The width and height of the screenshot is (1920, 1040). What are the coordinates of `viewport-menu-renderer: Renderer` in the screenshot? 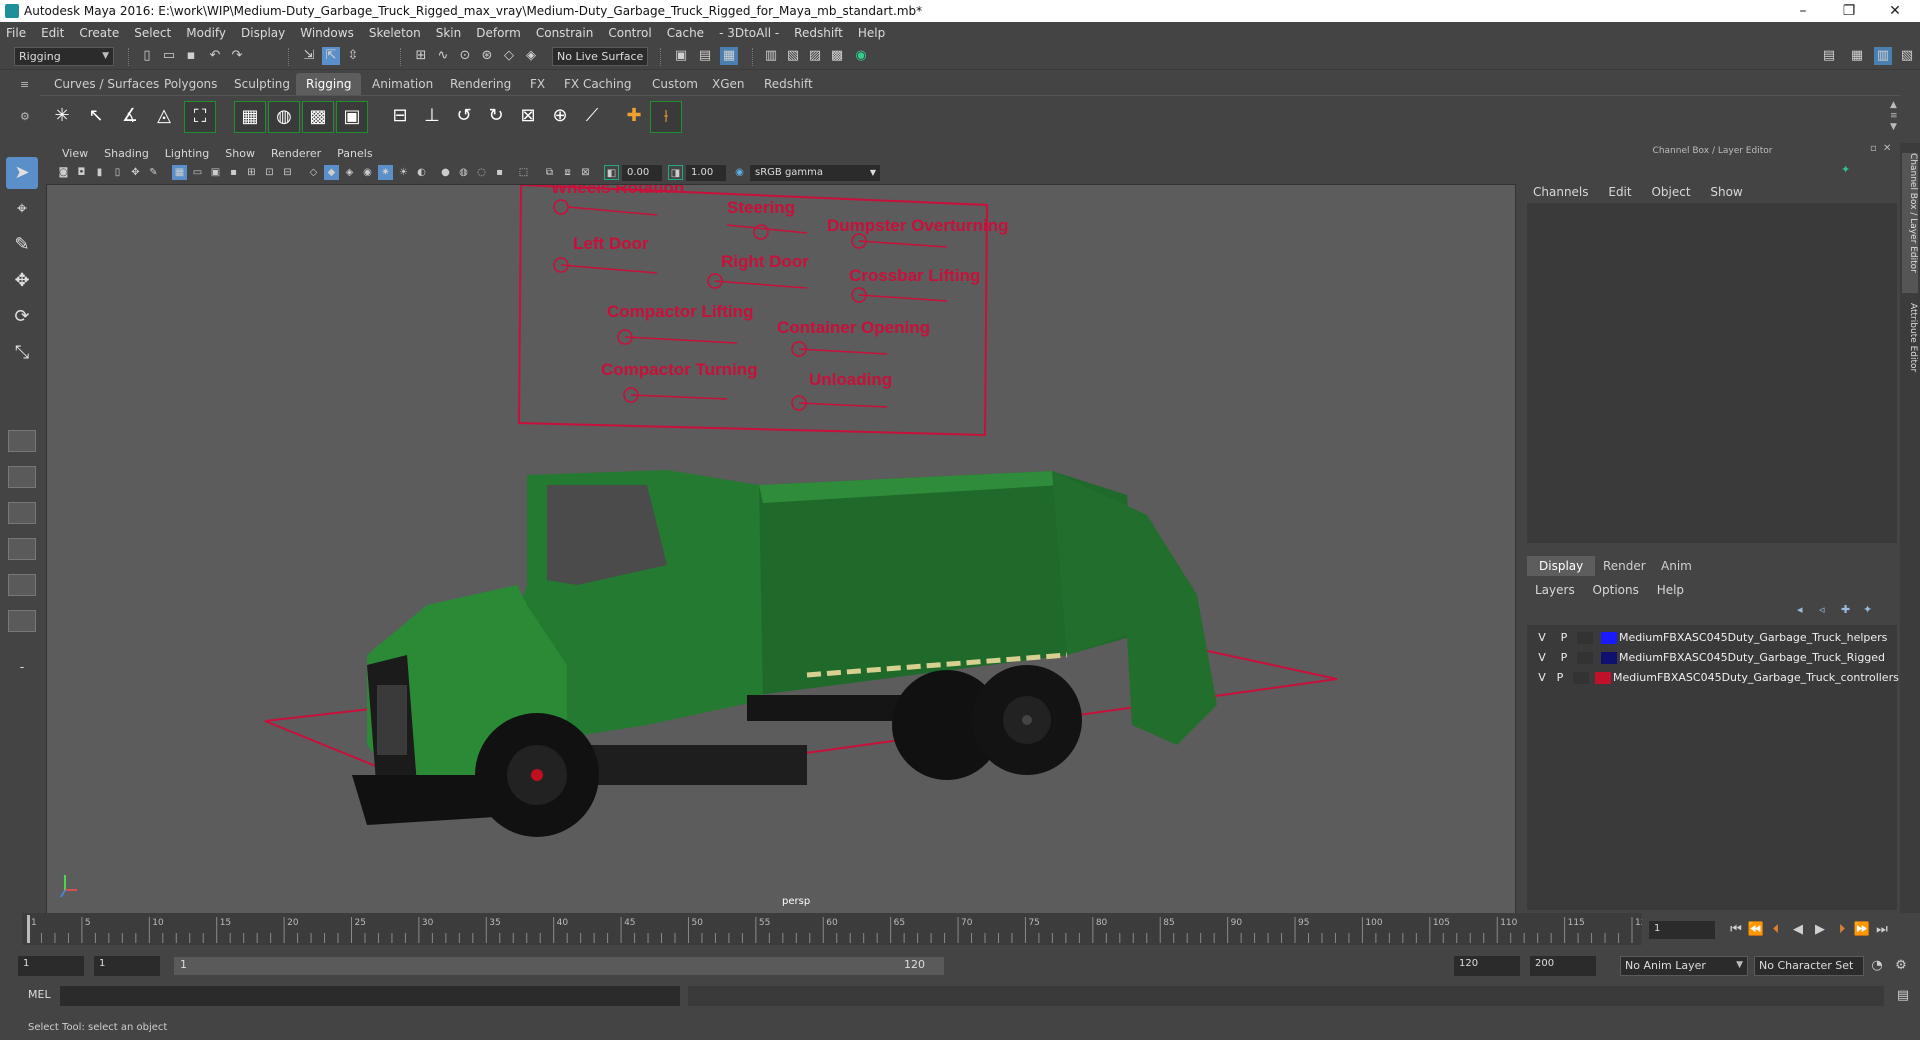 It's located at (296, 153).